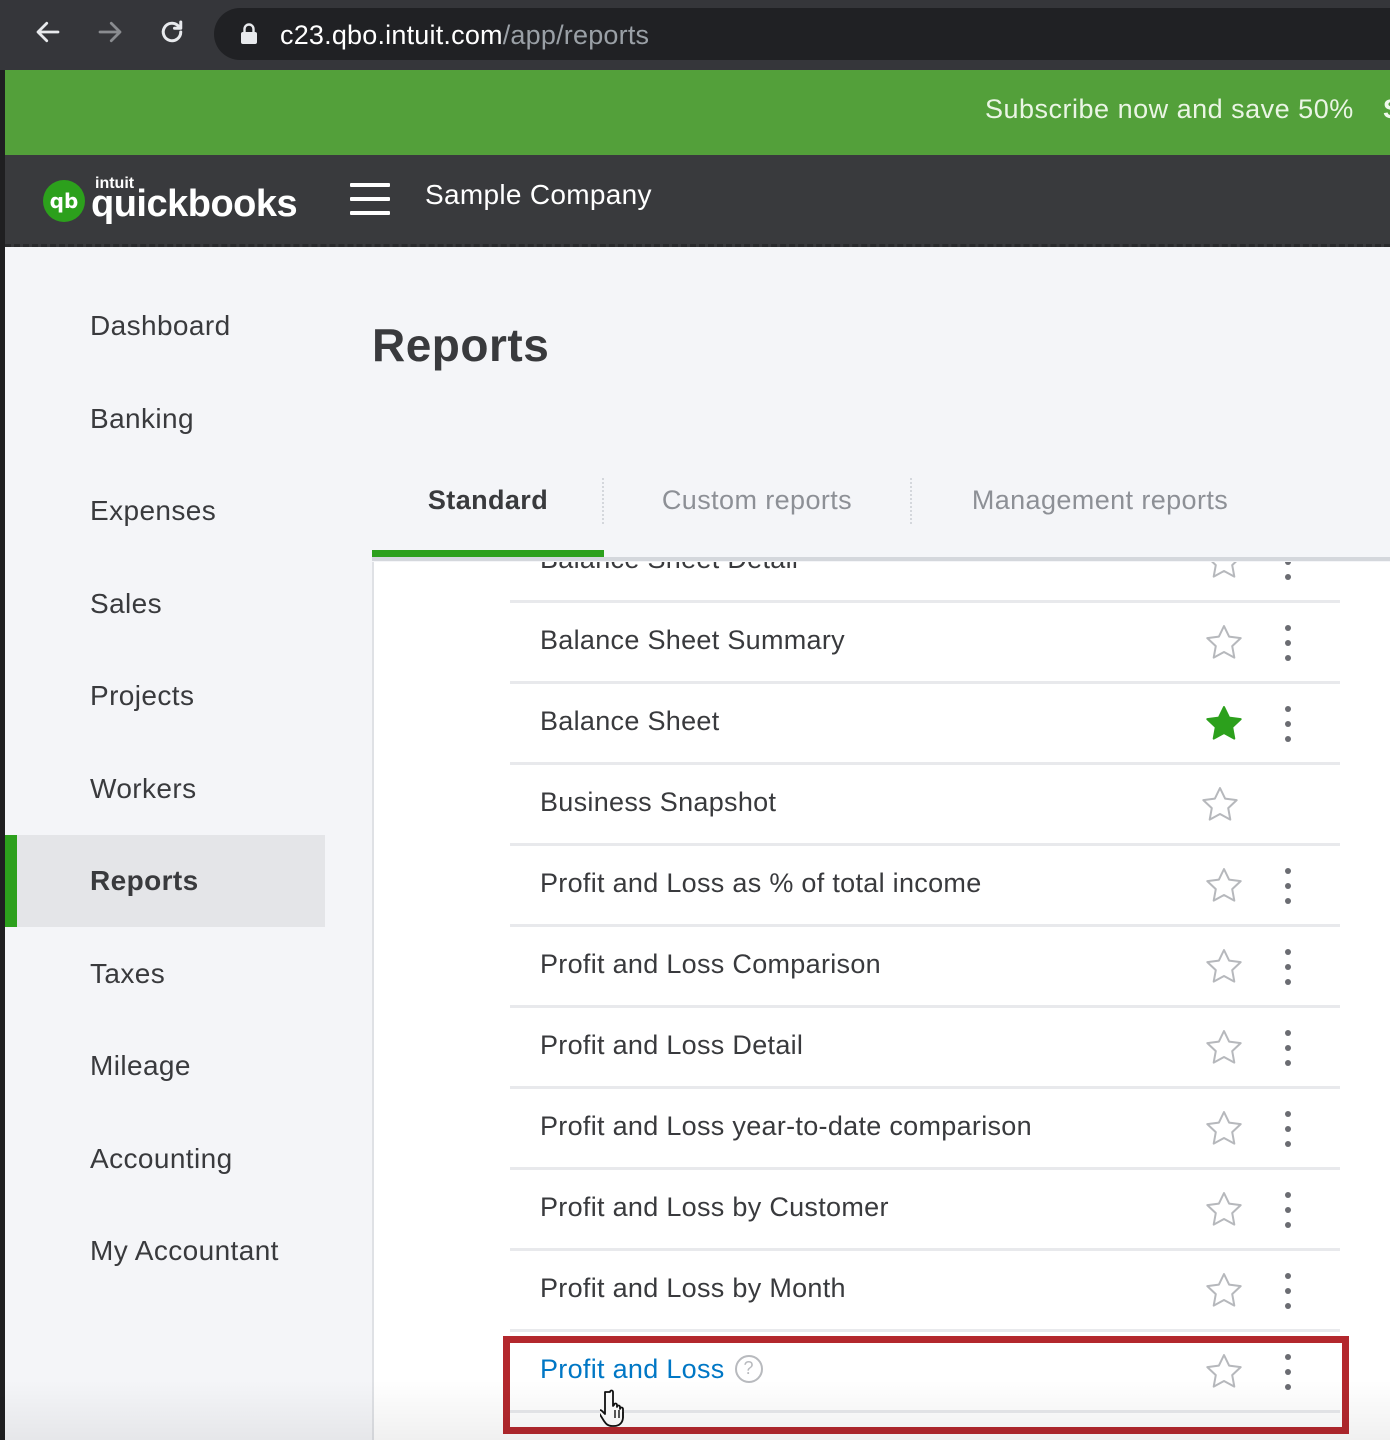 This screenshot has height=1440, width=1390. What do you see at coordinates (612, 1408) in the screenshot?
I see `hand-cursor-icon` at bounding box center [612, 1408].